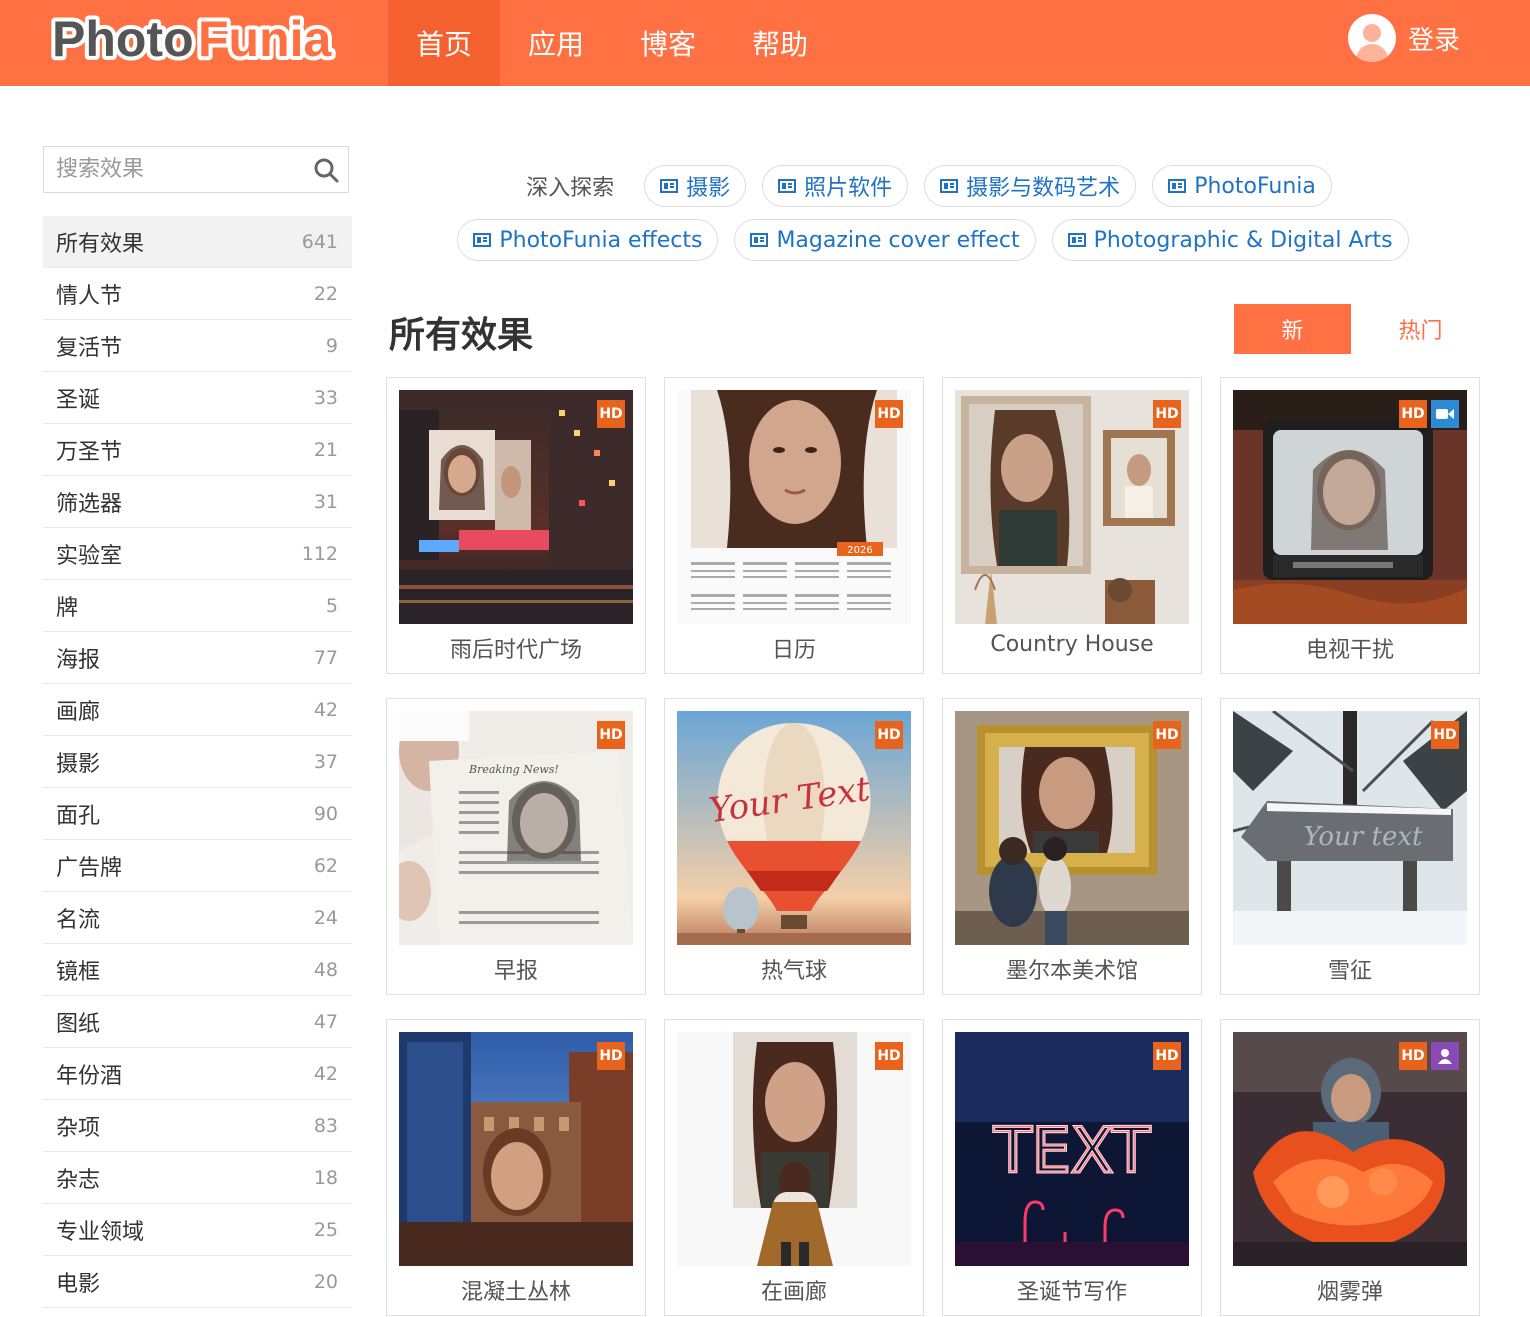 Image resolution: width=1530 pixels, height=1317 pixels. Describe the element at coordinates (197, 814) in the screenshot. I see `sidebar-category-item: 面孔 90` at that location.